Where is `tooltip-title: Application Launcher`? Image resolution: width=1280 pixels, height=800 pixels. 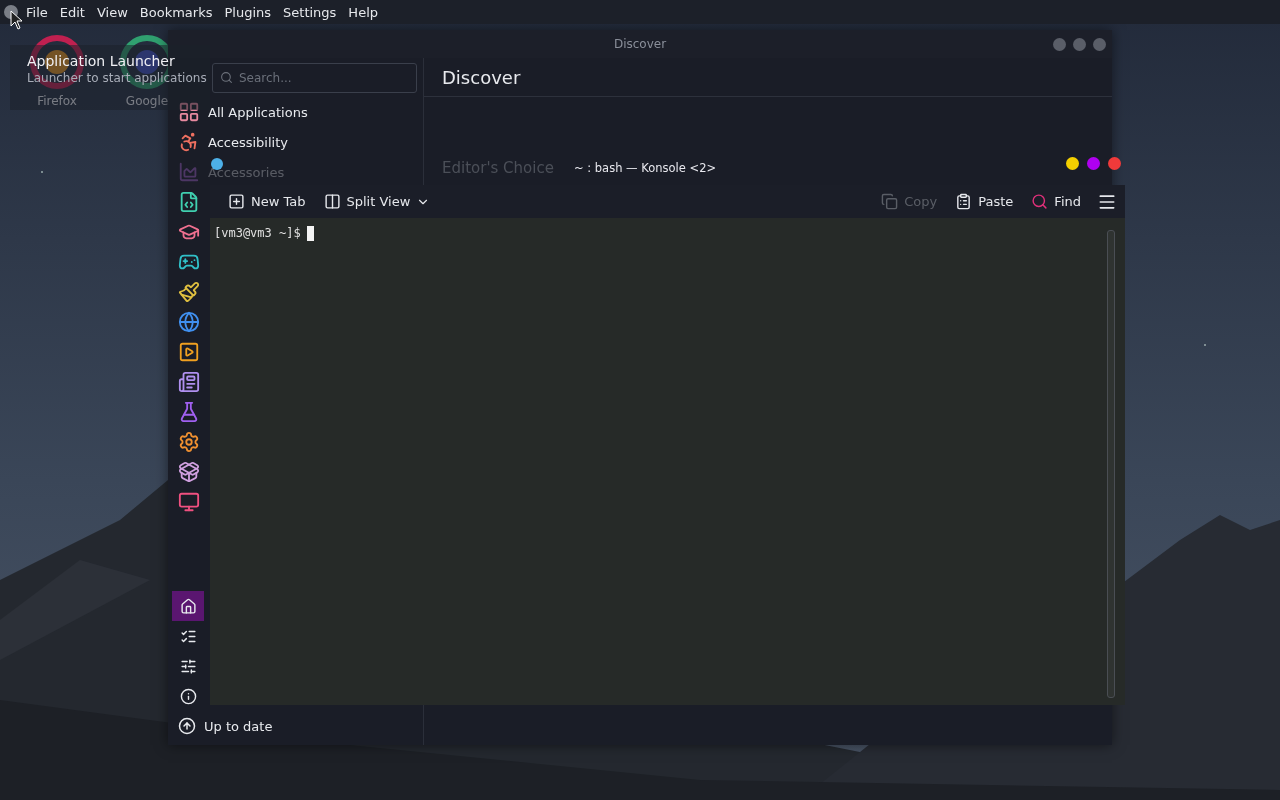 tooltip-title: Application Launcher is located at coordinates (101, 61).